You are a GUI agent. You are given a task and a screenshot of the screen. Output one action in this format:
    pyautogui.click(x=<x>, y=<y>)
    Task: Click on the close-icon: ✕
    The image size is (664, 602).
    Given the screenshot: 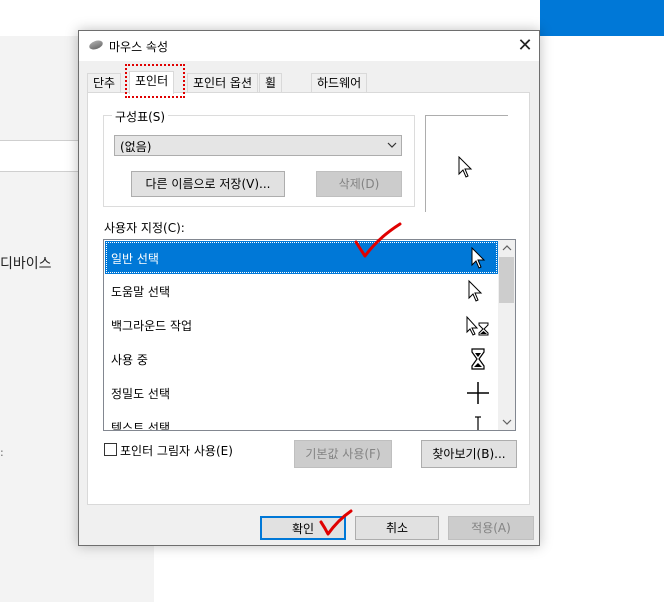 What is the action you would take?
    pyautogui.click(x=525, y=45)
    